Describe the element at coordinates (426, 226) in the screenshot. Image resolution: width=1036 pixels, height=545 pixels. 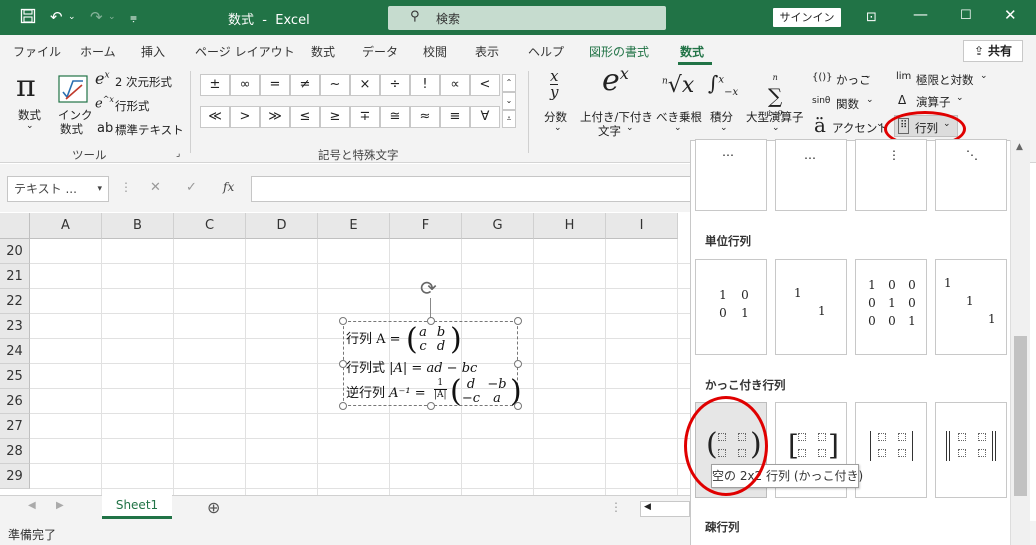
I see `column-header: F` at that location.